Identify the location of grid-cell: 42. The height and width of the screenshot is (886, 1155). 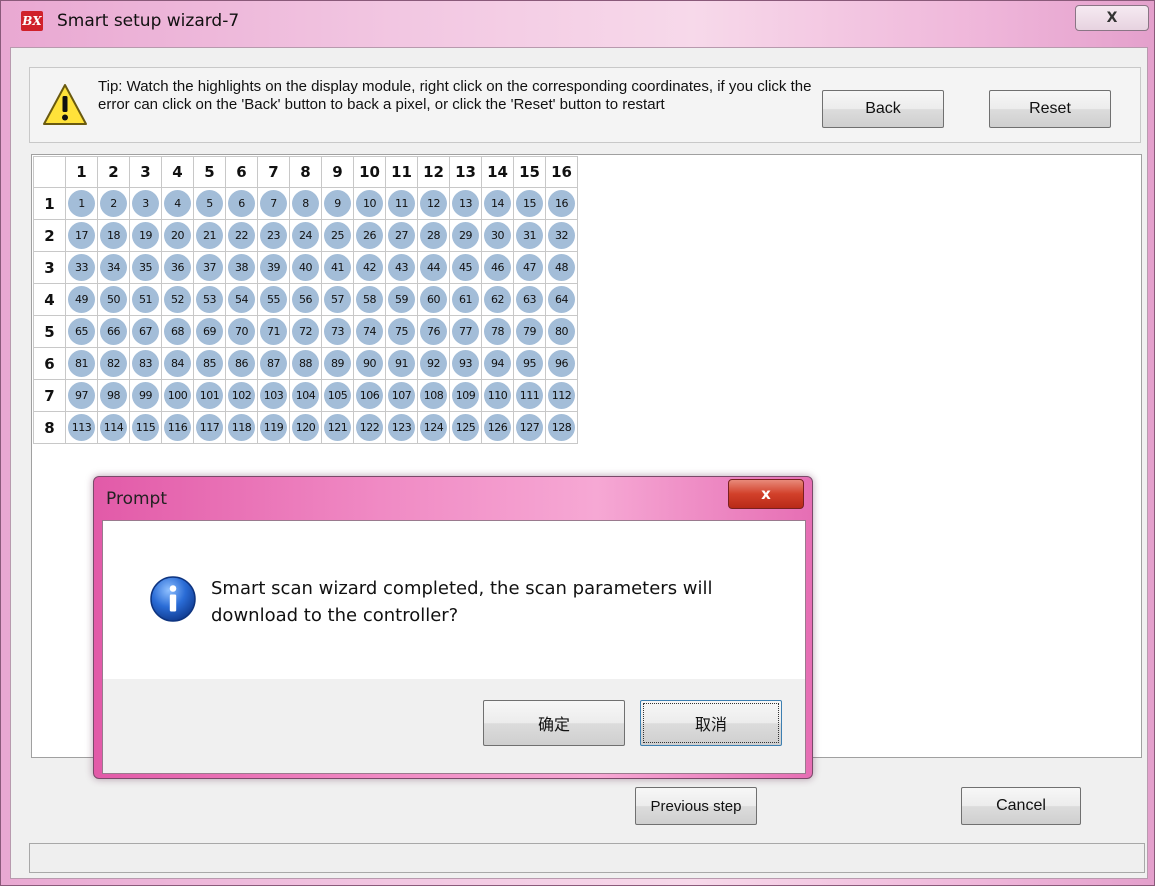
(369, 267).